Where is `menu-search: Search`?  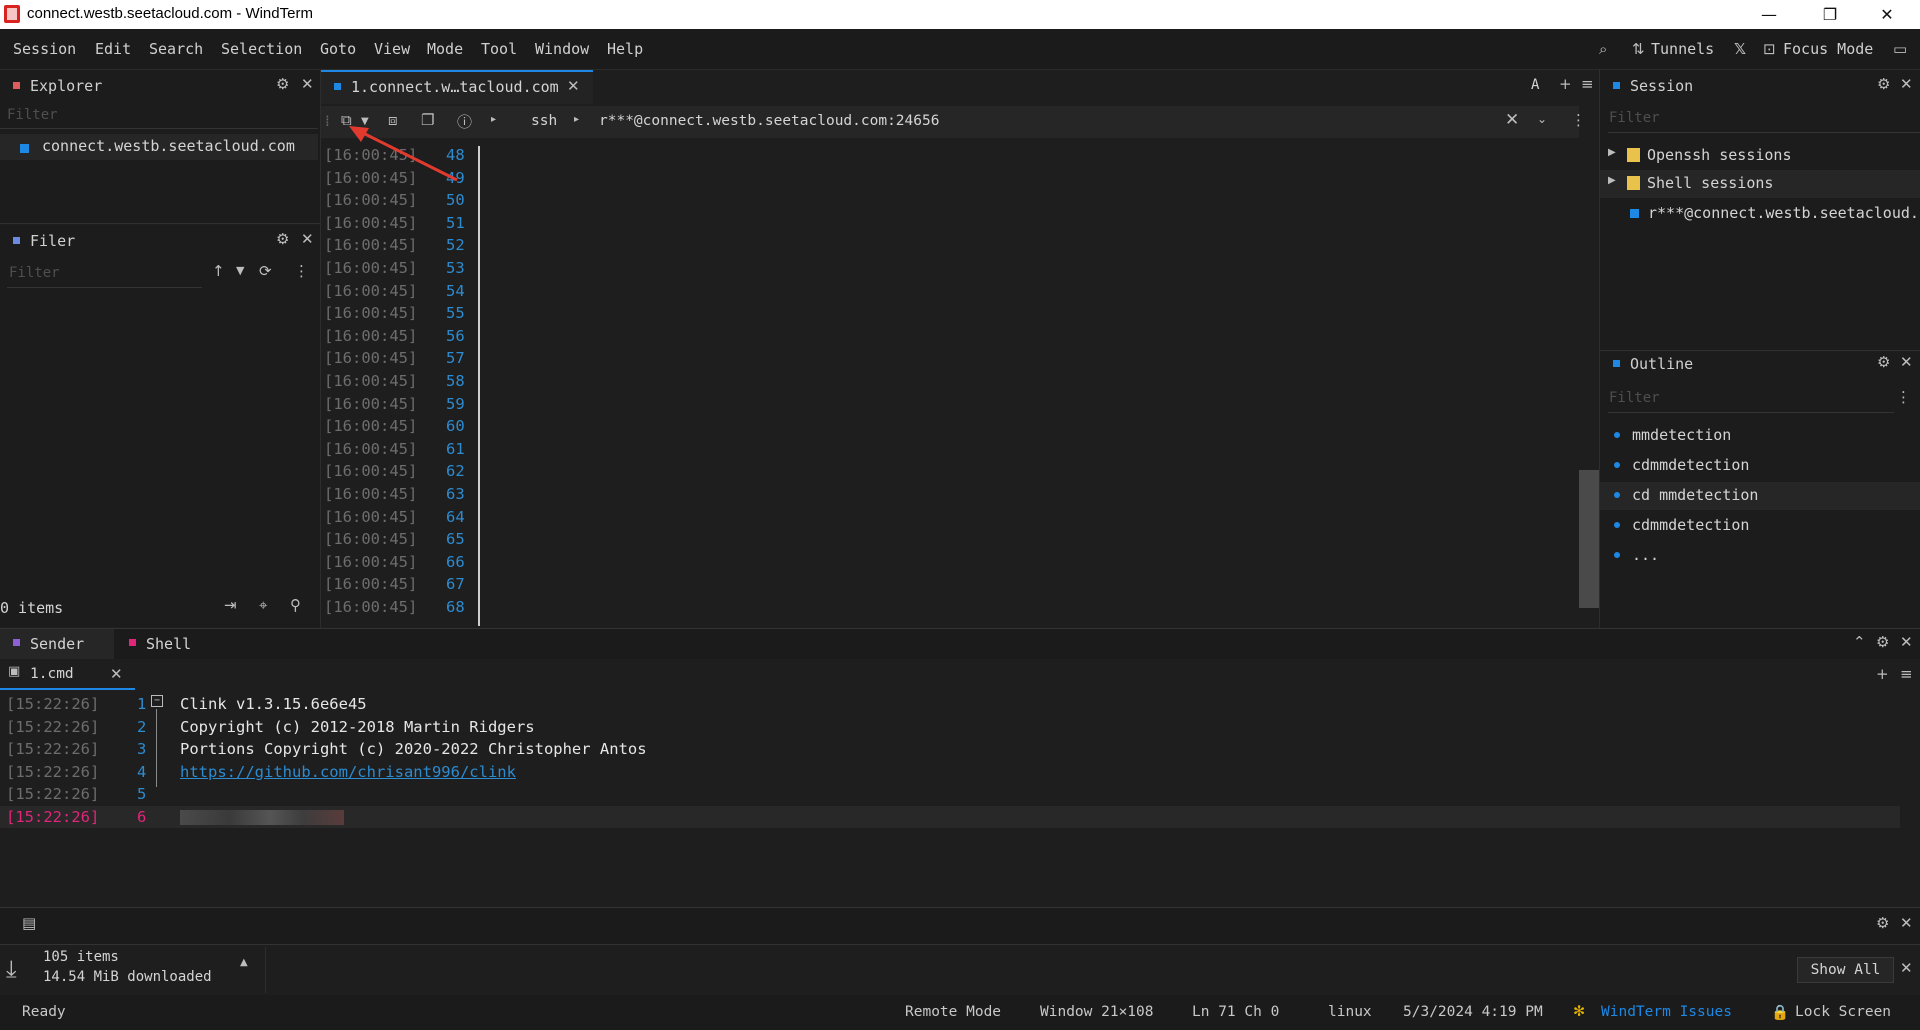 menu-search: Search is located at coordinates (176, 49).